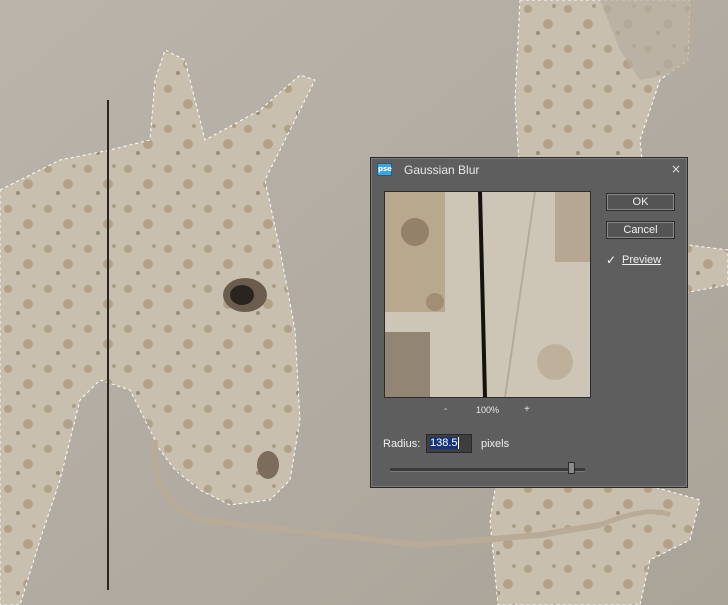  What do you see at coordinates (445, 409) in the screenshot?
I see `zoom-out-button: -` at bounding box center [445, 409].